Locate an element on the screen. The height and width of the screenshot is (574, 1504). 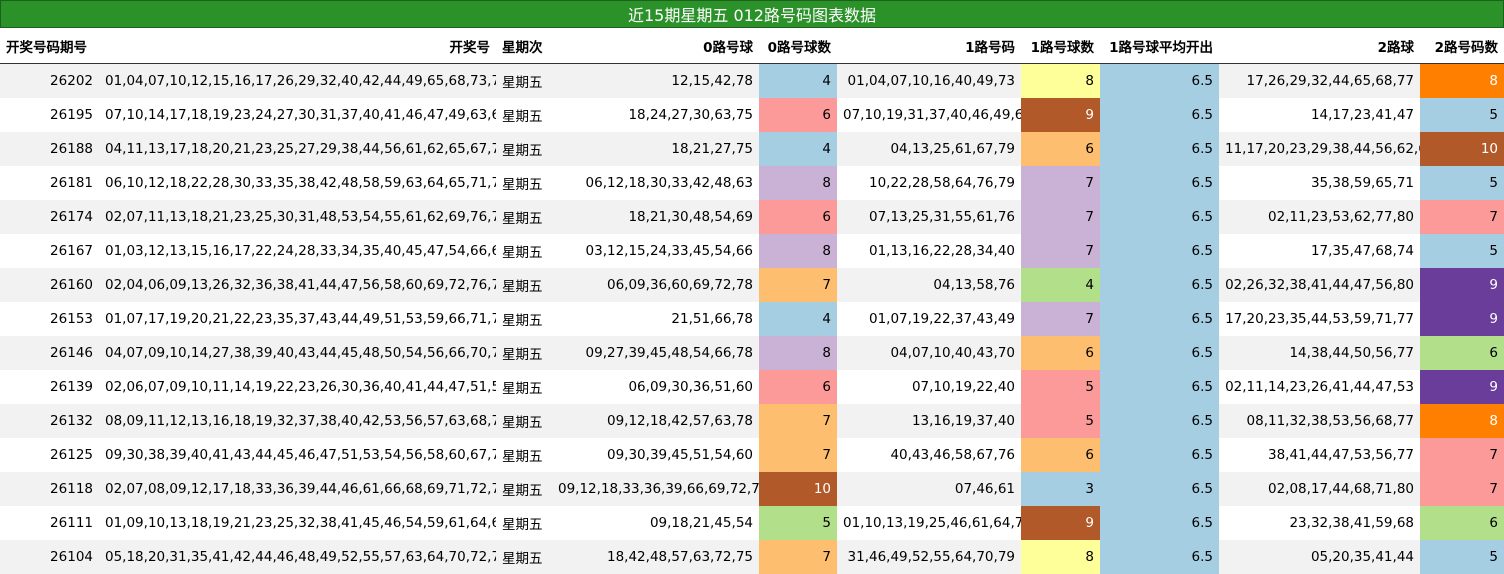
route1-numbers-cell: 10,22,28,58,64,76,79 is located at coordinates (929, 183).